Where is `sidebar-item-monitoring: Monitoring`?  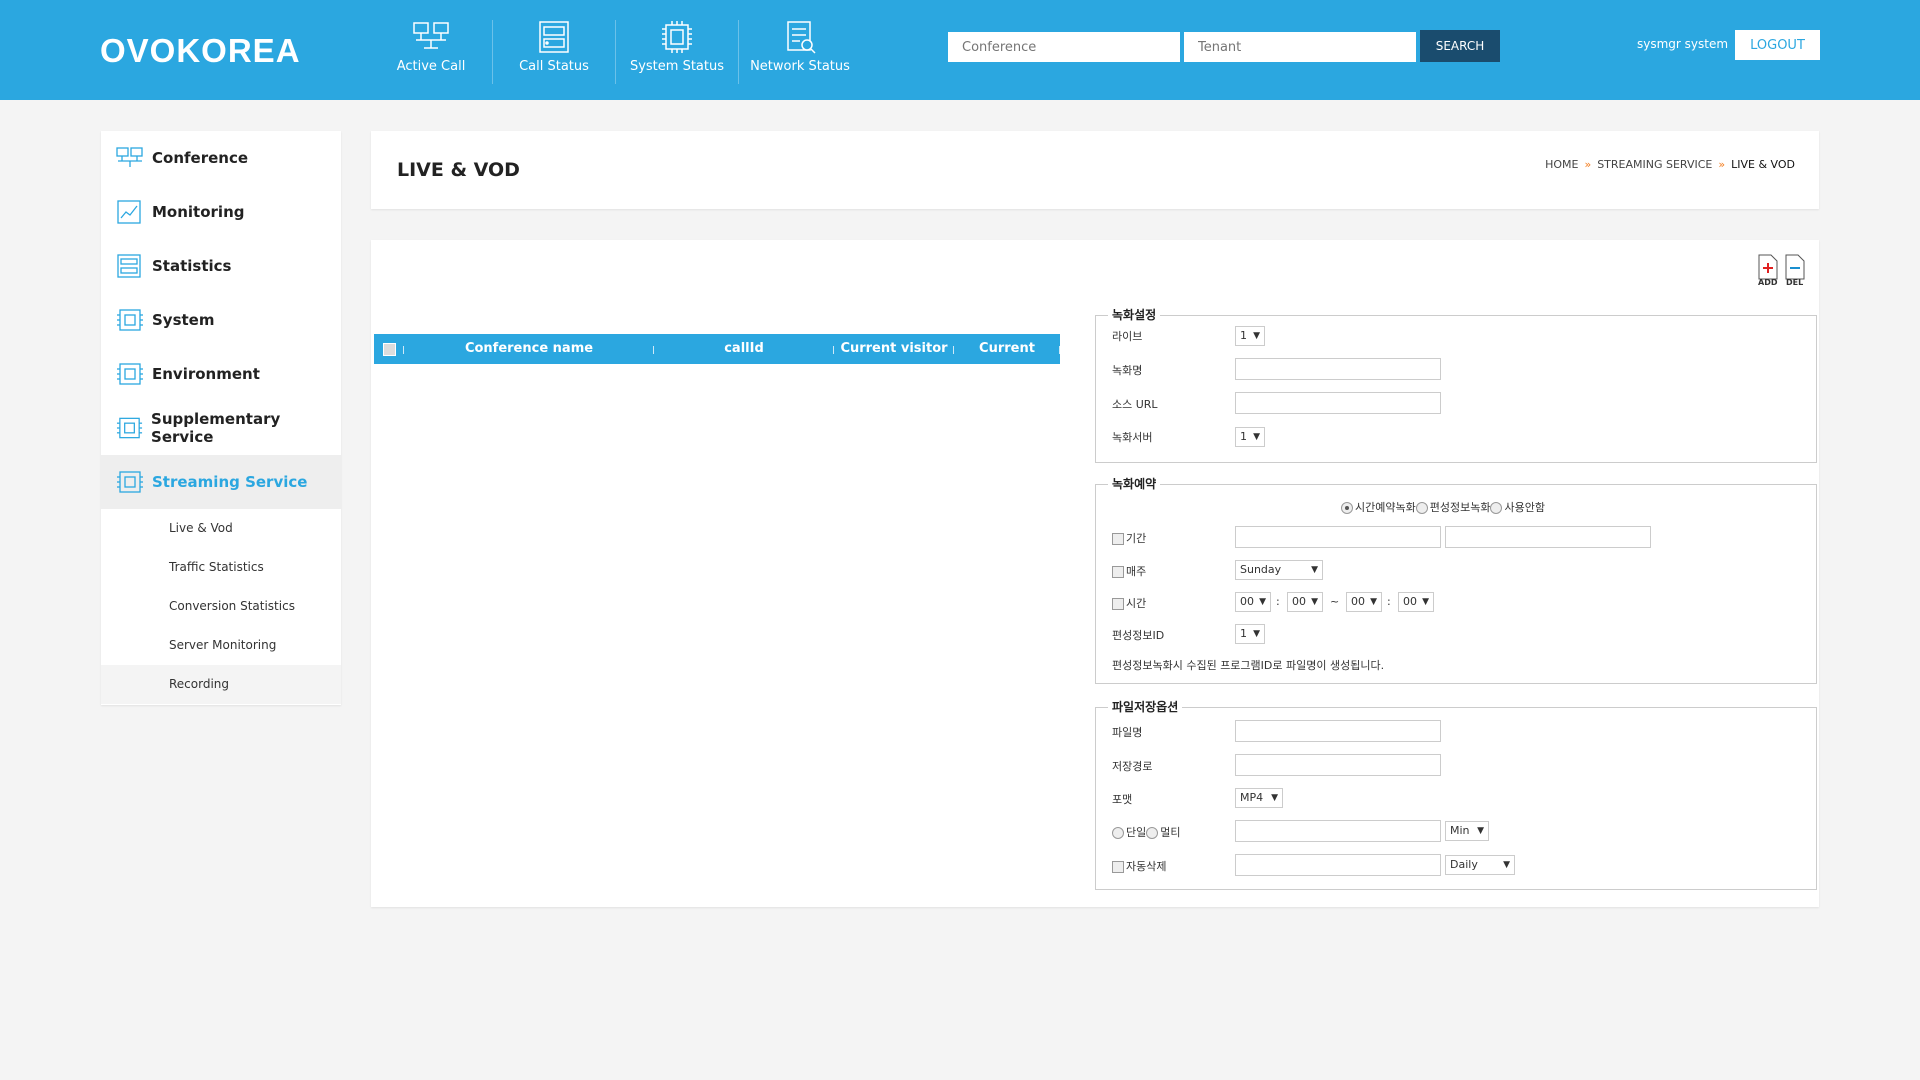
sidebar-item-monitoring: Monitoring is located at coordinates (221, 212).